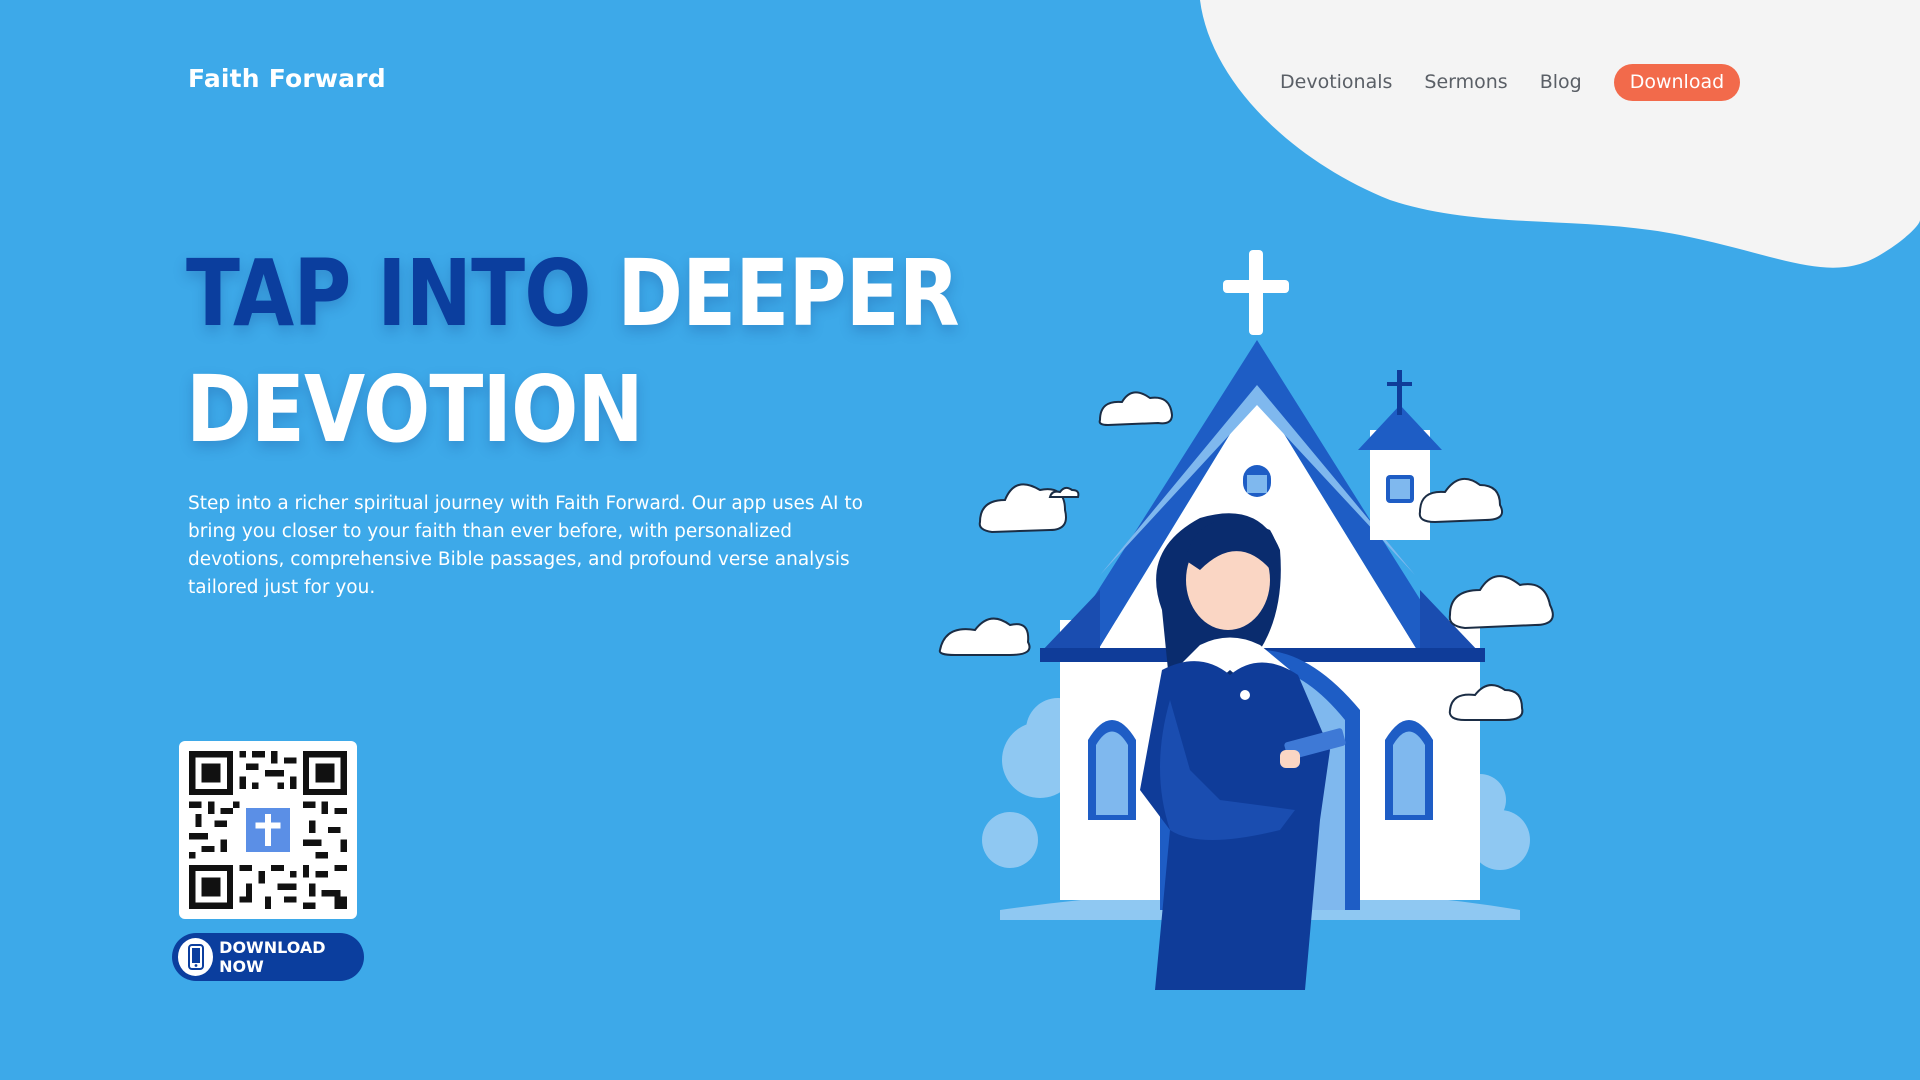  I want to click on download-now-button: DOWNLOAD NOW, so click(268, 957).